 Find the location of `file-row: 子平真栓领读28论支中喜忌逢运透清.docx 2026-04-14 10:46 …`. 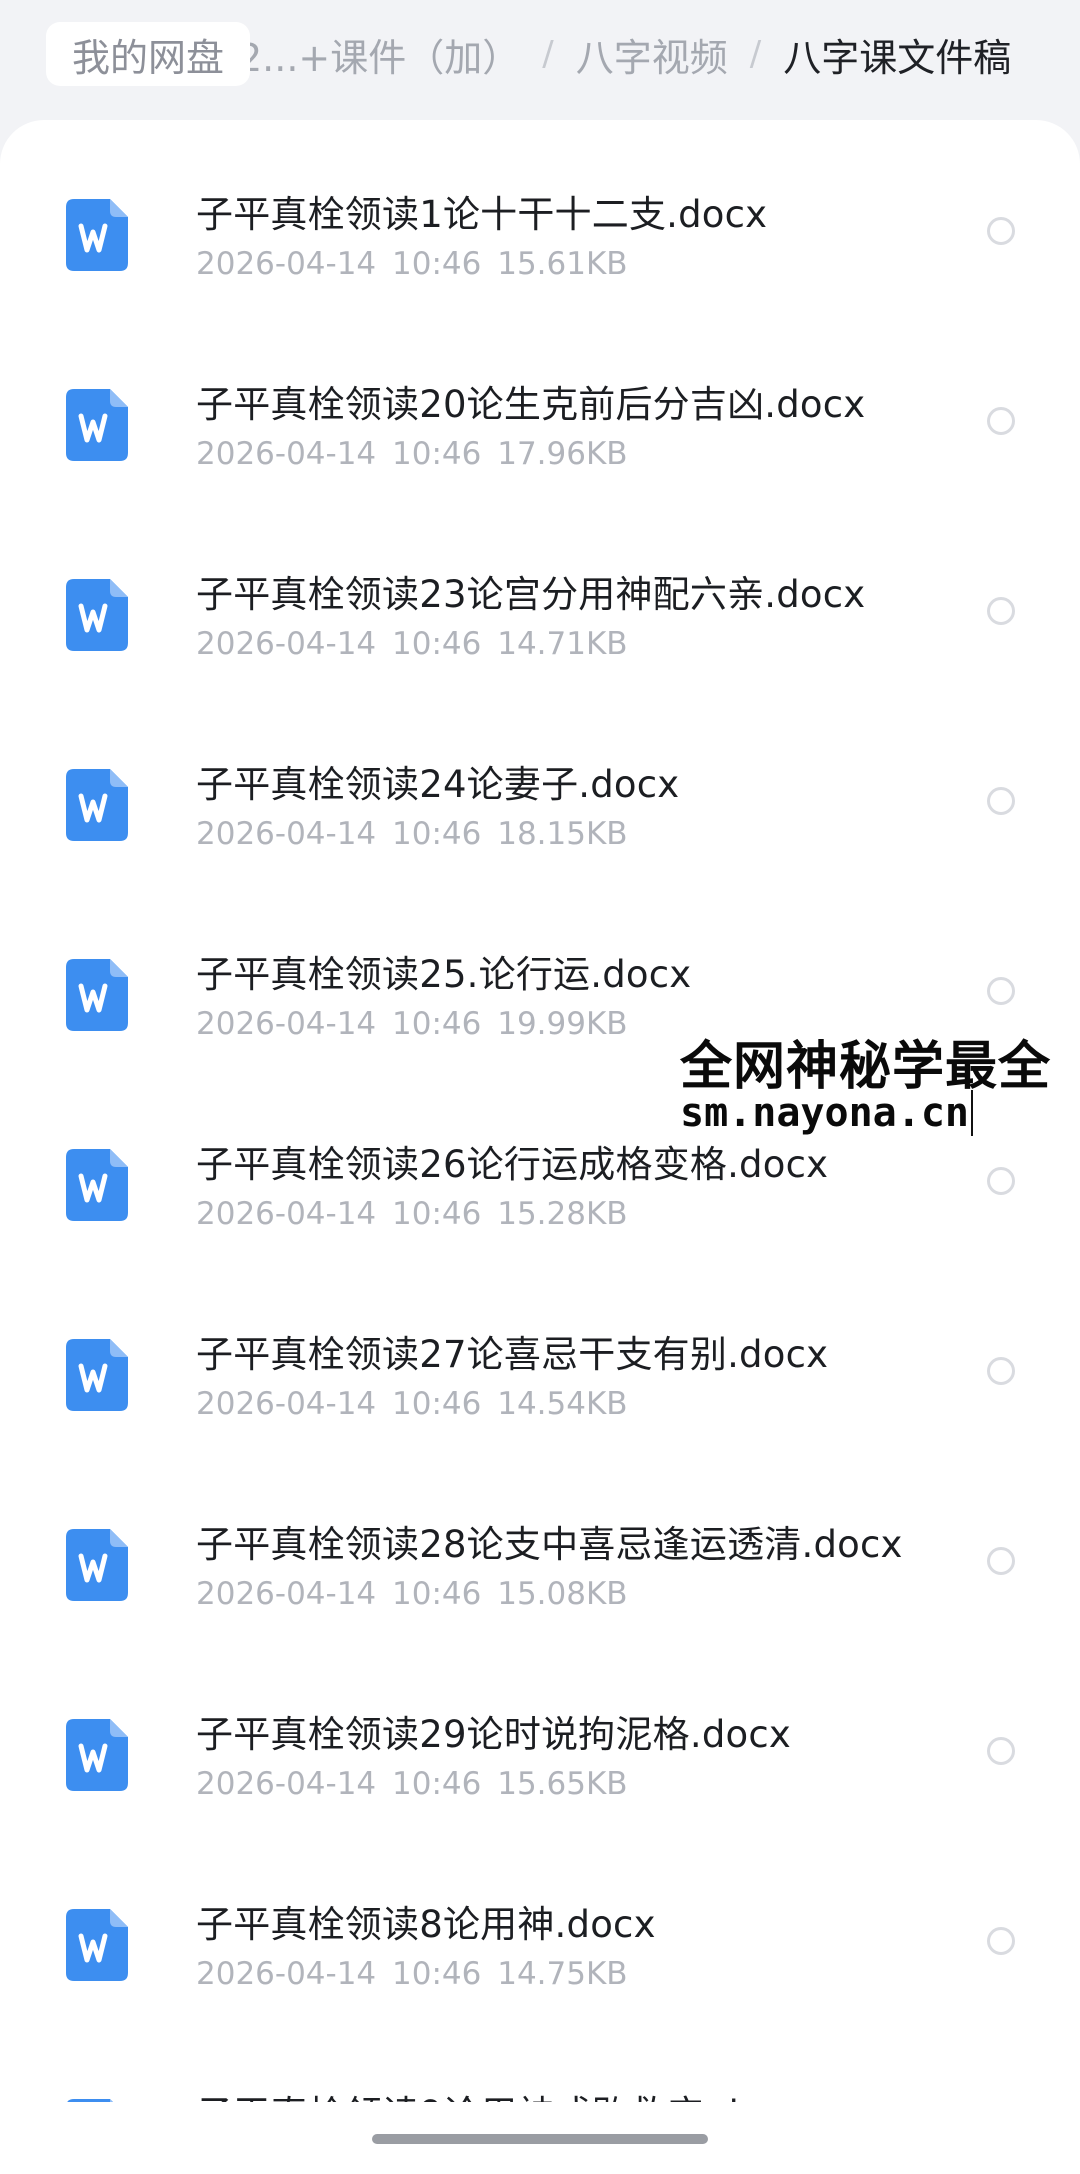

file-row: 子平真栓领读28论支中喜忌逢运透清.docx 2026-04-14 10:46 … is located at coordinates (540, 1545).